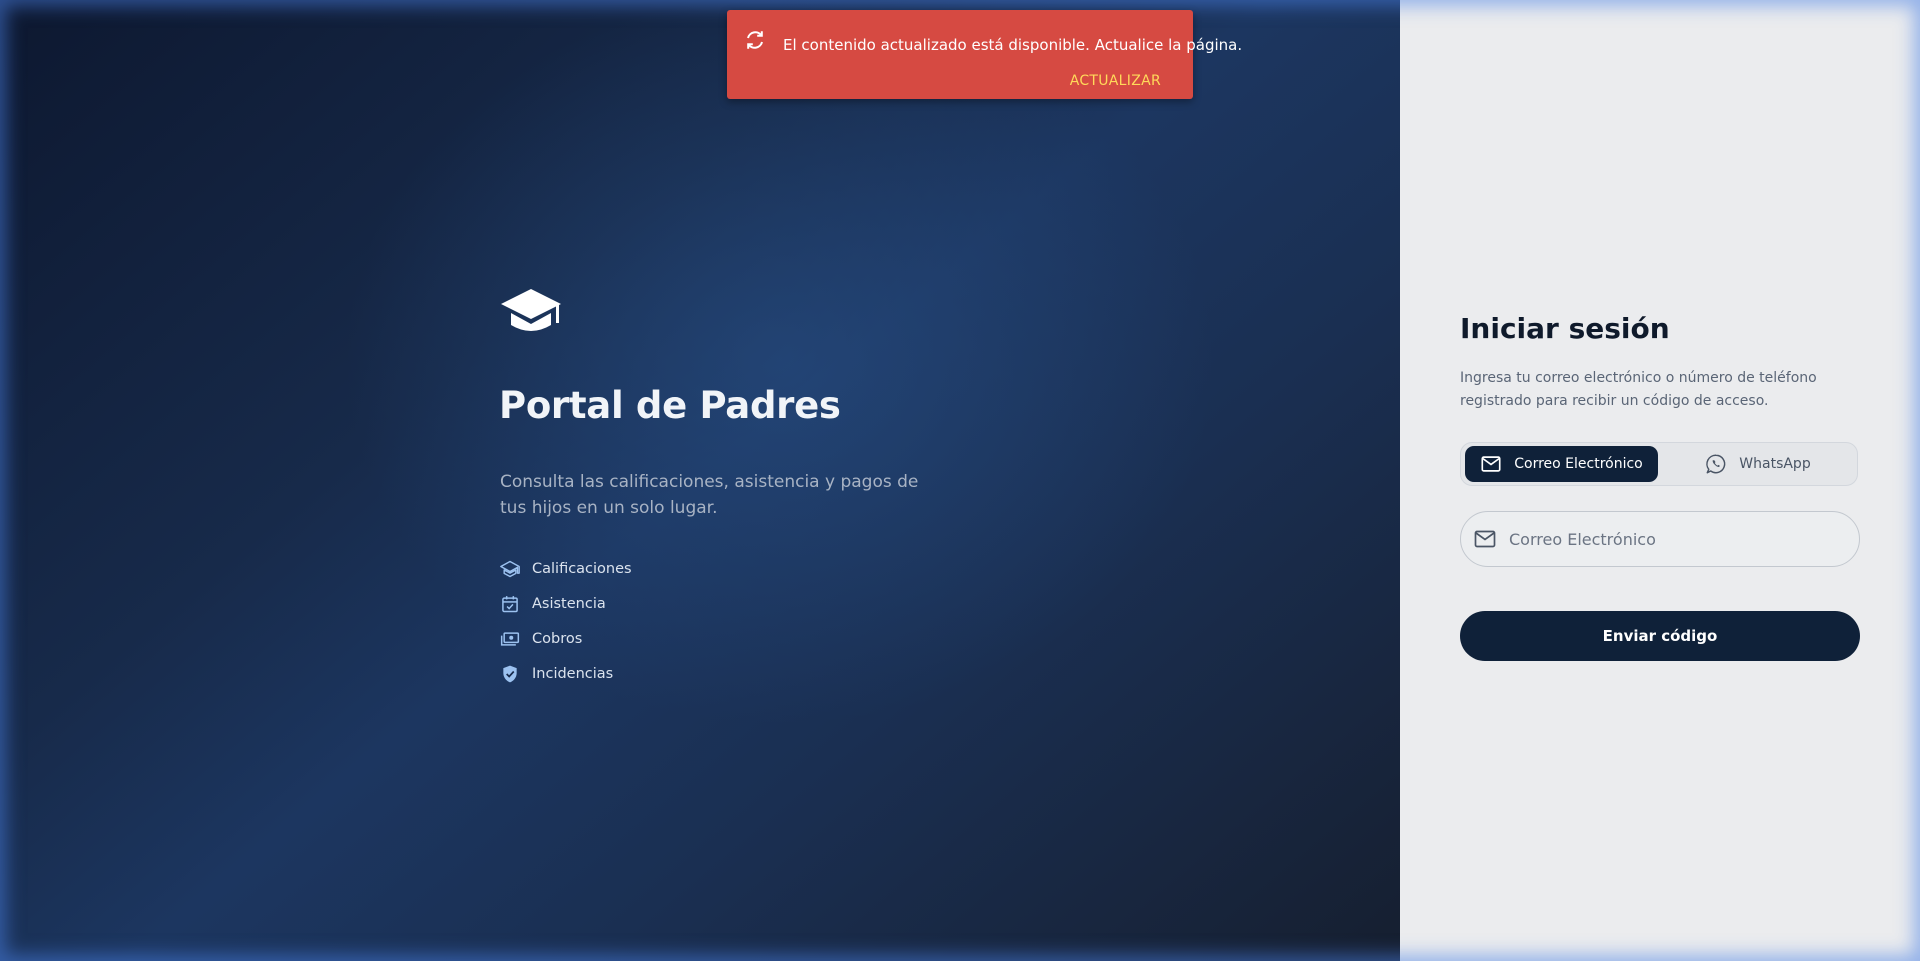 This screenshot has width=1920, height=961. Describe the element at coordinates (573, 673) in the screenshot. I see `feature-label: Incidencias` at that location.